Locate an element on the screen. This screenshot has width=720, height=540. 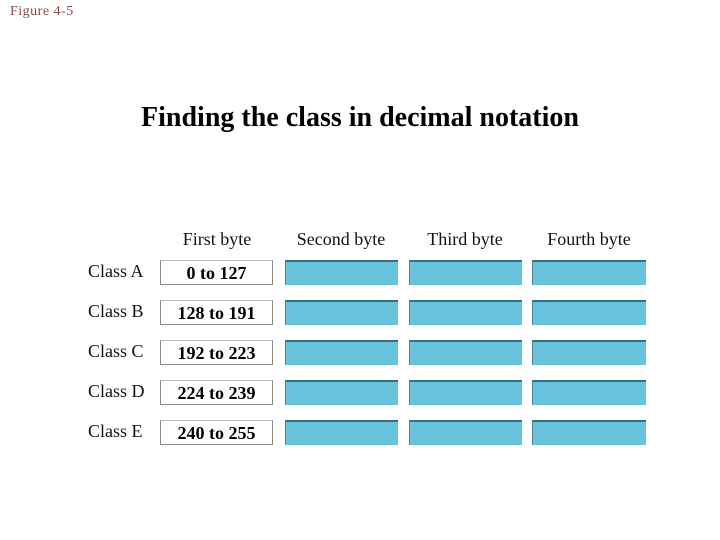
class-label: Class D is located at coordinates (116, 391).